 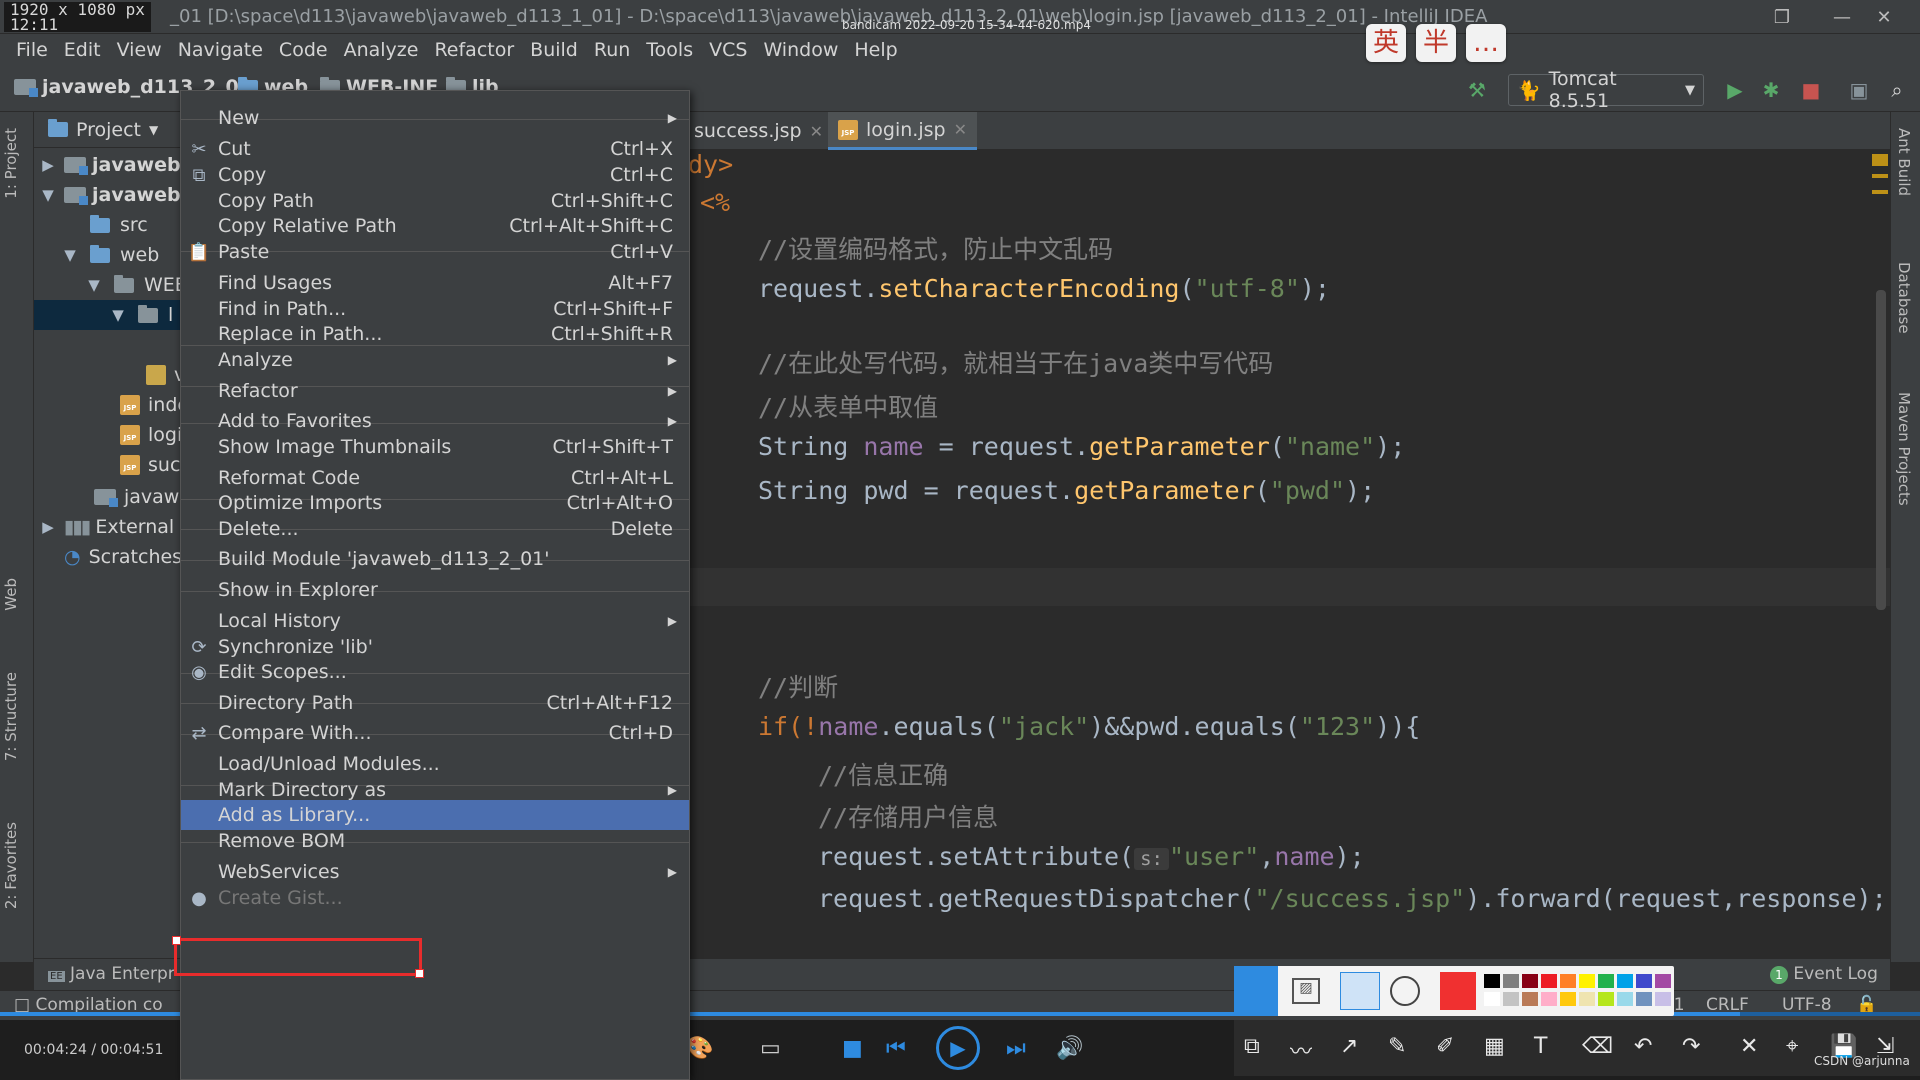 What do you see at coordinates (474, 50) in the screenshot?
I see `menu-refactor: Refactor` at bounding box center [474, 50].